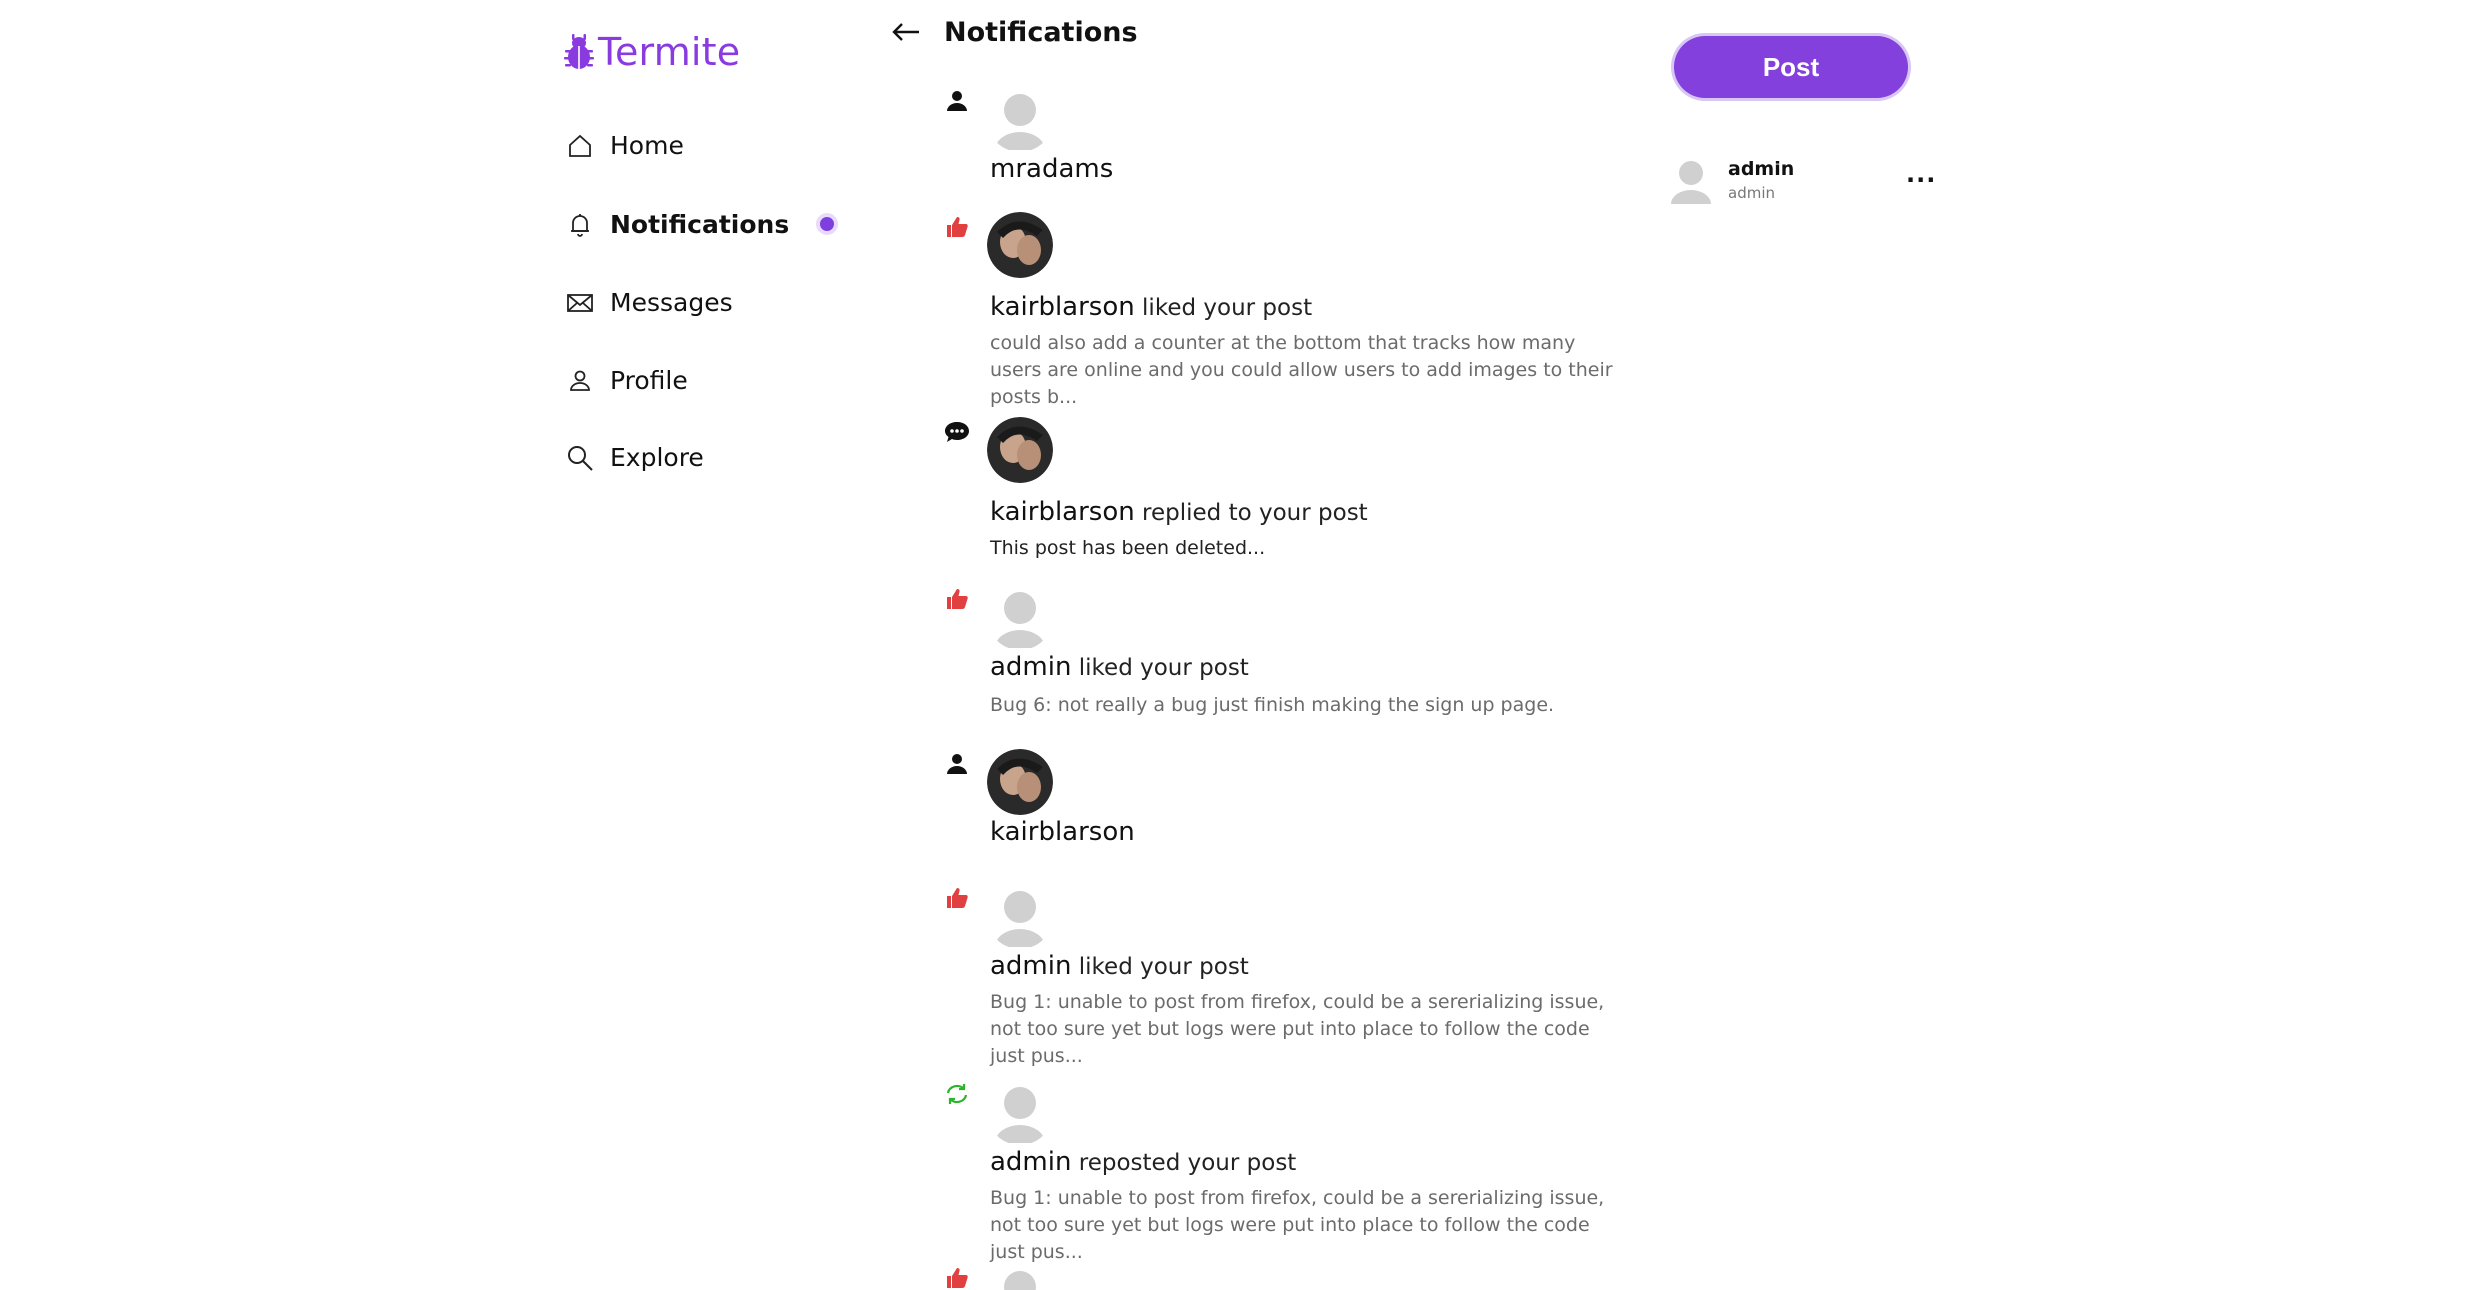 Image resolution: width=2468 pixels, height=1290 pixels. I want to click on logo: Termite, so click(651, 52).